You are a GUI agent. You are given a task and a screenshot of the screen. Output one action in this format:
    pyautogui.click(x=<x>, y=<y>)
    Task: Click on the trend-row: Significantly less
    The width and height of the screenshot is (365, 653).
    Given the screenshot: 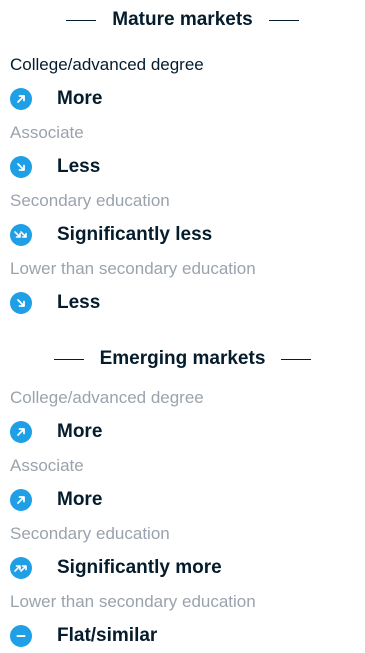 What is the action you would take?
    pyautogui.click(x=182, y=235)
    